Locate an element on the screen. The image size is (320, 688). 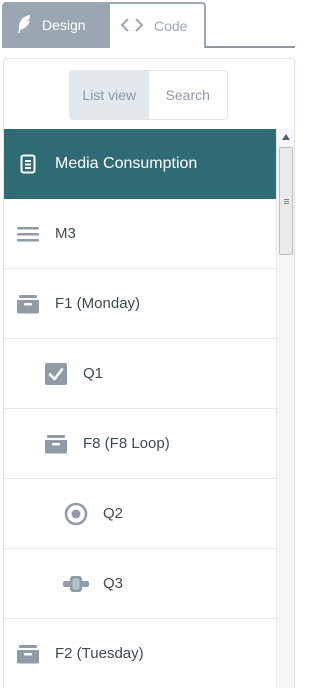
tree-header-item: Media Consumption is located at coordinates (140, 164).